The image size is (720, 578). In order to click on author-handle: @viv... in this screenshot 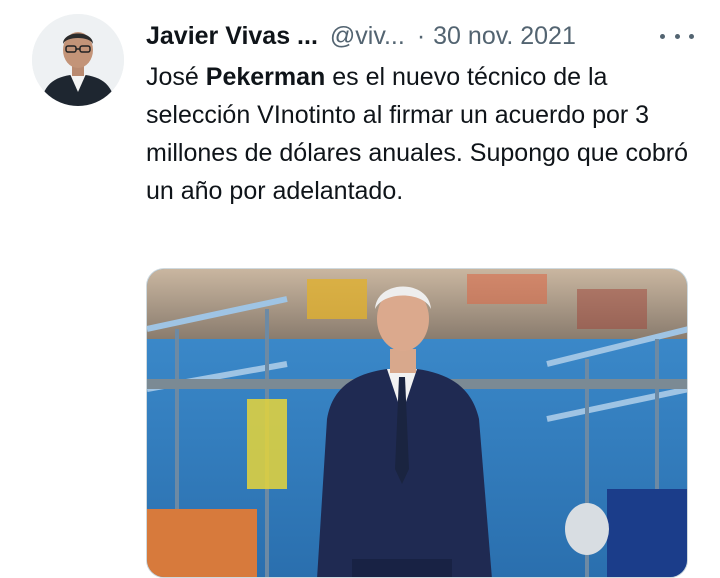, I will do `click(367, 36)`.